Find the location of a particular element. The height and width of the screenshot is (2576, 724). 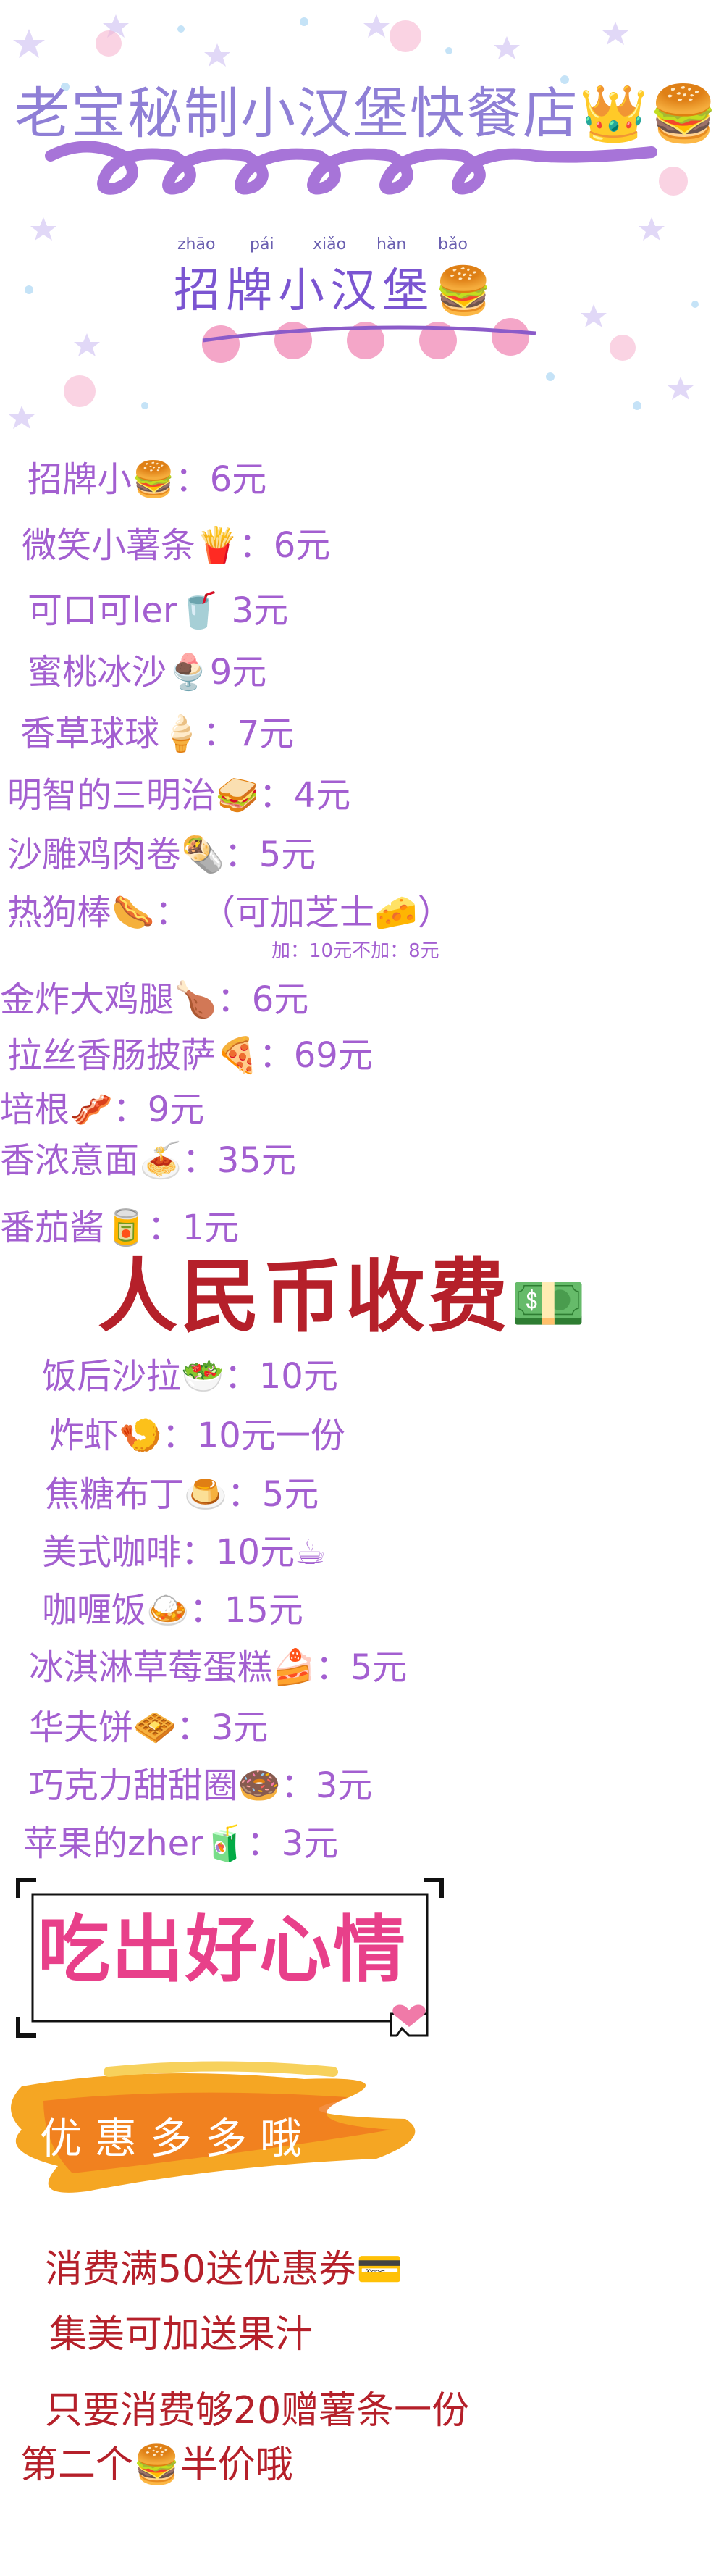

pinyin-syllable: pái is located at coordinates (262, 244).